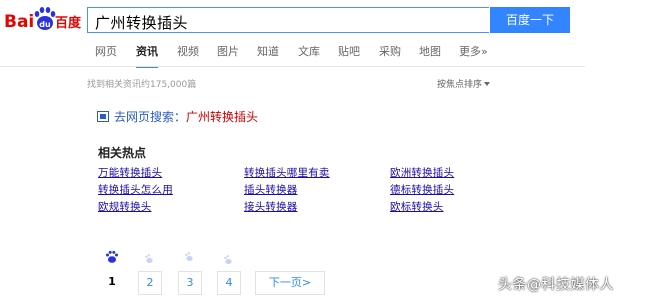  What do you see at coordinates (228, 53) in the screenshot?
I see `tab-images: 图片` at bounding box center [228, 53].